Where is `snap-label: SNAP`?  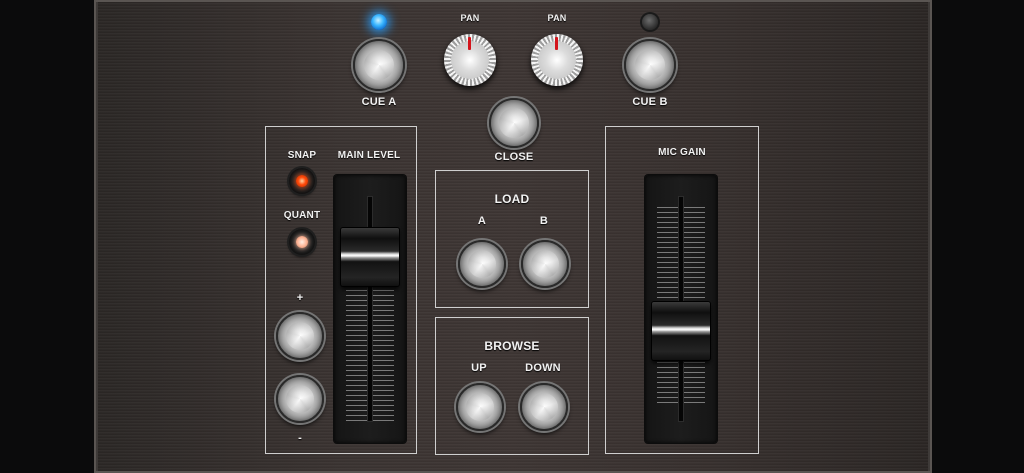
snap-label: SNAP is located at coordinates (302, 155).